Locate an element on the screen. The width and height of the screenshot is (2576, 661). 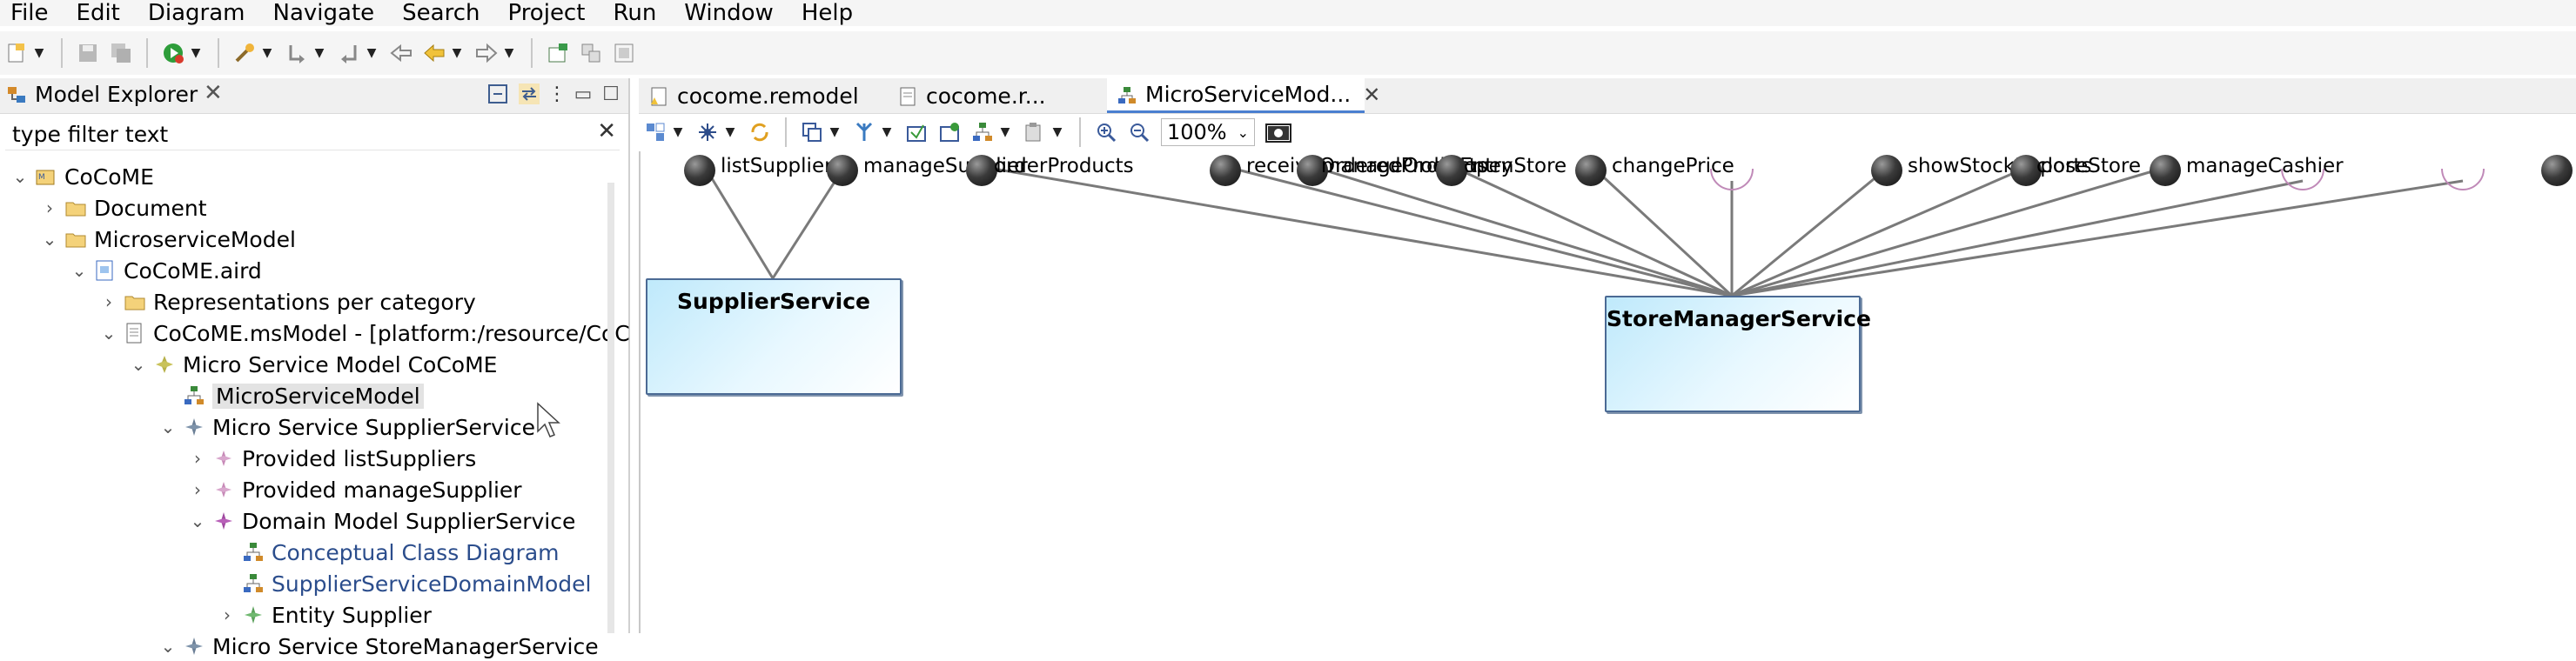
tree-item: ⌄ Domain Model SupplierService is located at coordinates (382, 521).